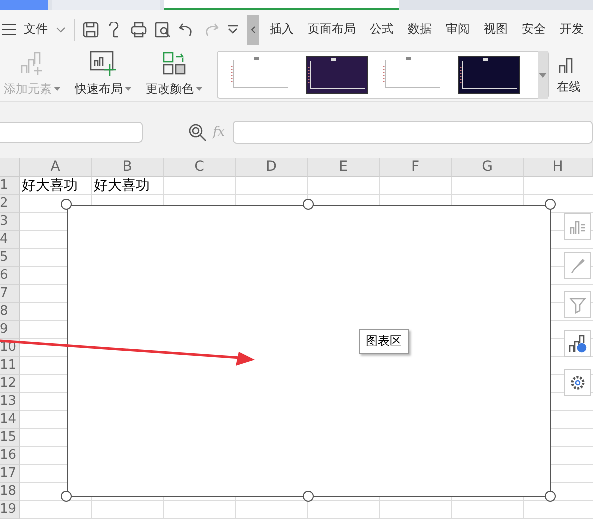  Describe the element at coordinates (233, 29) in the screenshot. I see `dropdown-icon` at that location.